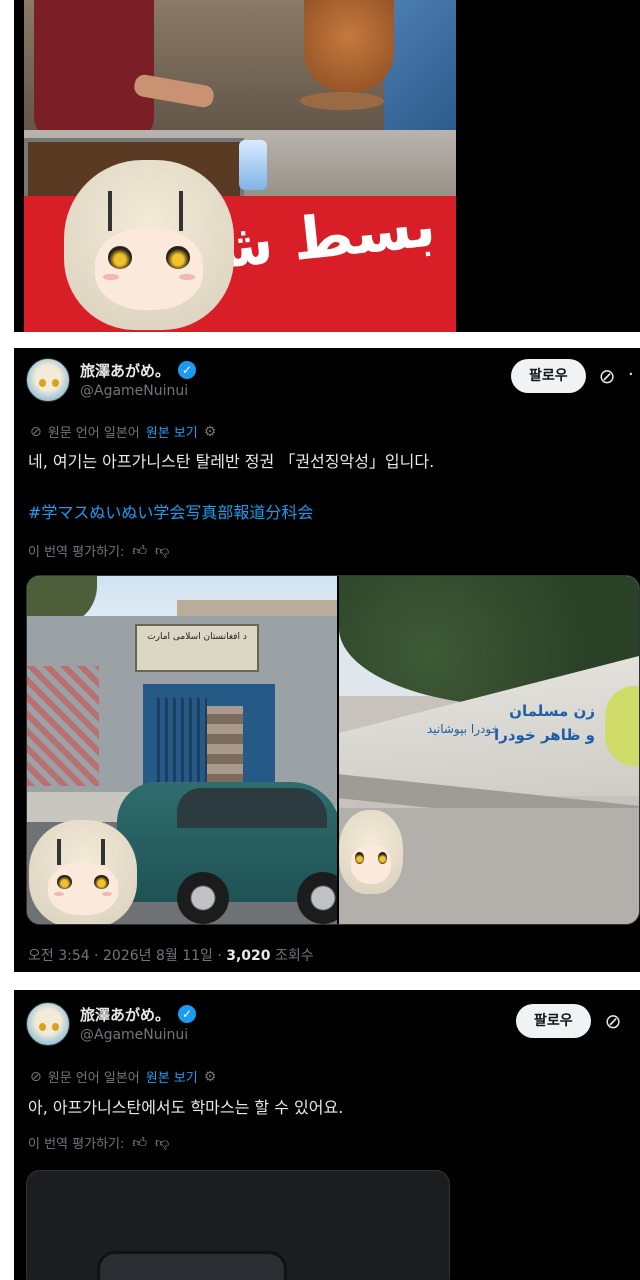 This screenshot has width=640, height=1280. I want to click on hashtag-link: #学マスぬいぬい学会写真部報道分科会, so click(170, 511).